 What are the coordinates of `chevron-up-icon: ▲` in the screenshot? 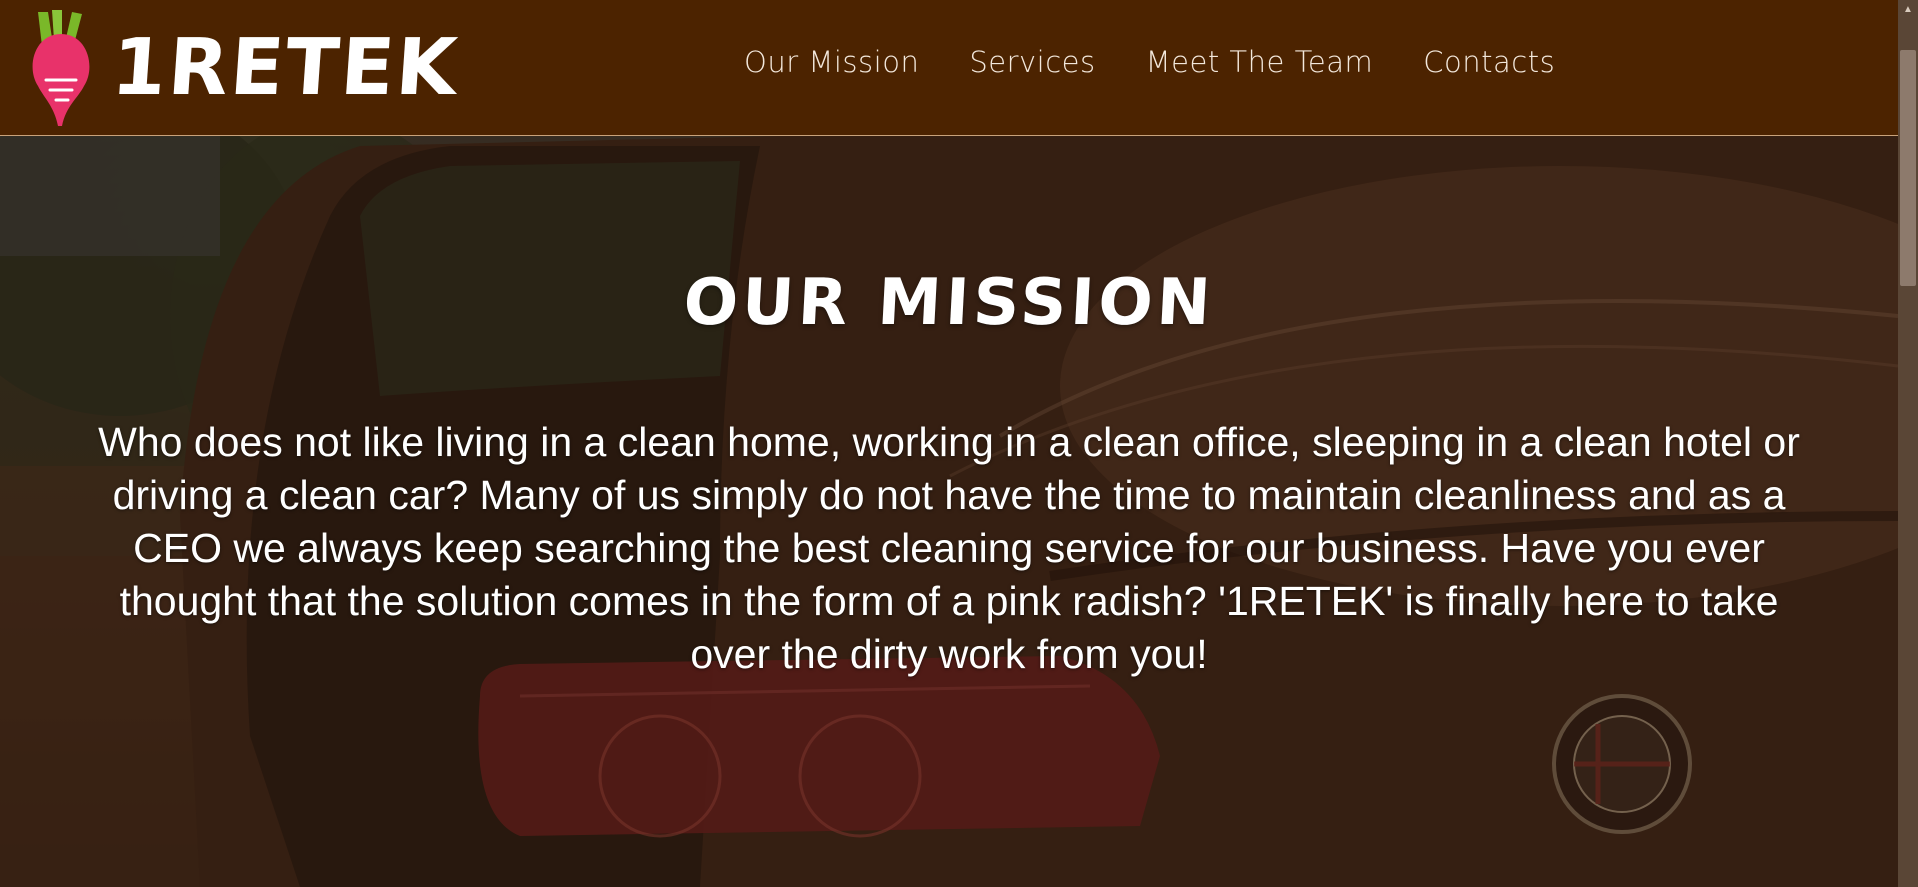 It's located at (1908, 10).